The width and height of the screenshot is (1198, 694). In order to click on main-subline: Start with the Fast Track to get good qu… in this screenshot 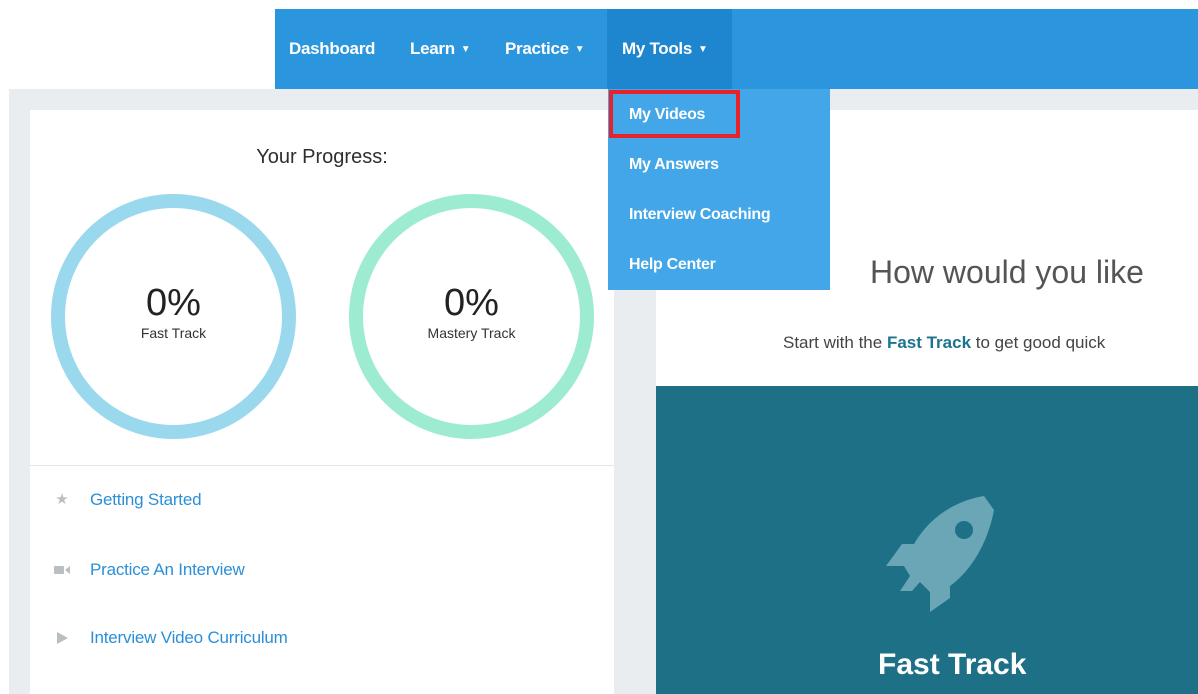, I will do `click(944, 343)`.